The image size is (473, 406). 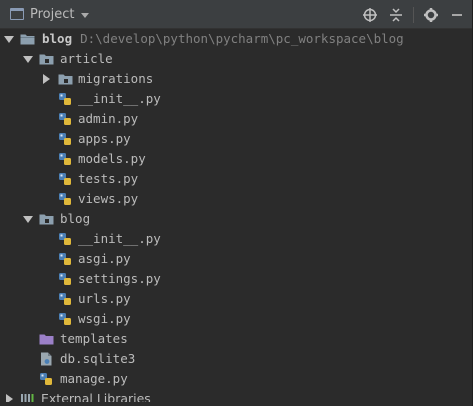 What do you see at coordinates (236, 119) in the screenshot?
I see `tree-file-article-admin: admin.py` at bounding box center [236, 119].